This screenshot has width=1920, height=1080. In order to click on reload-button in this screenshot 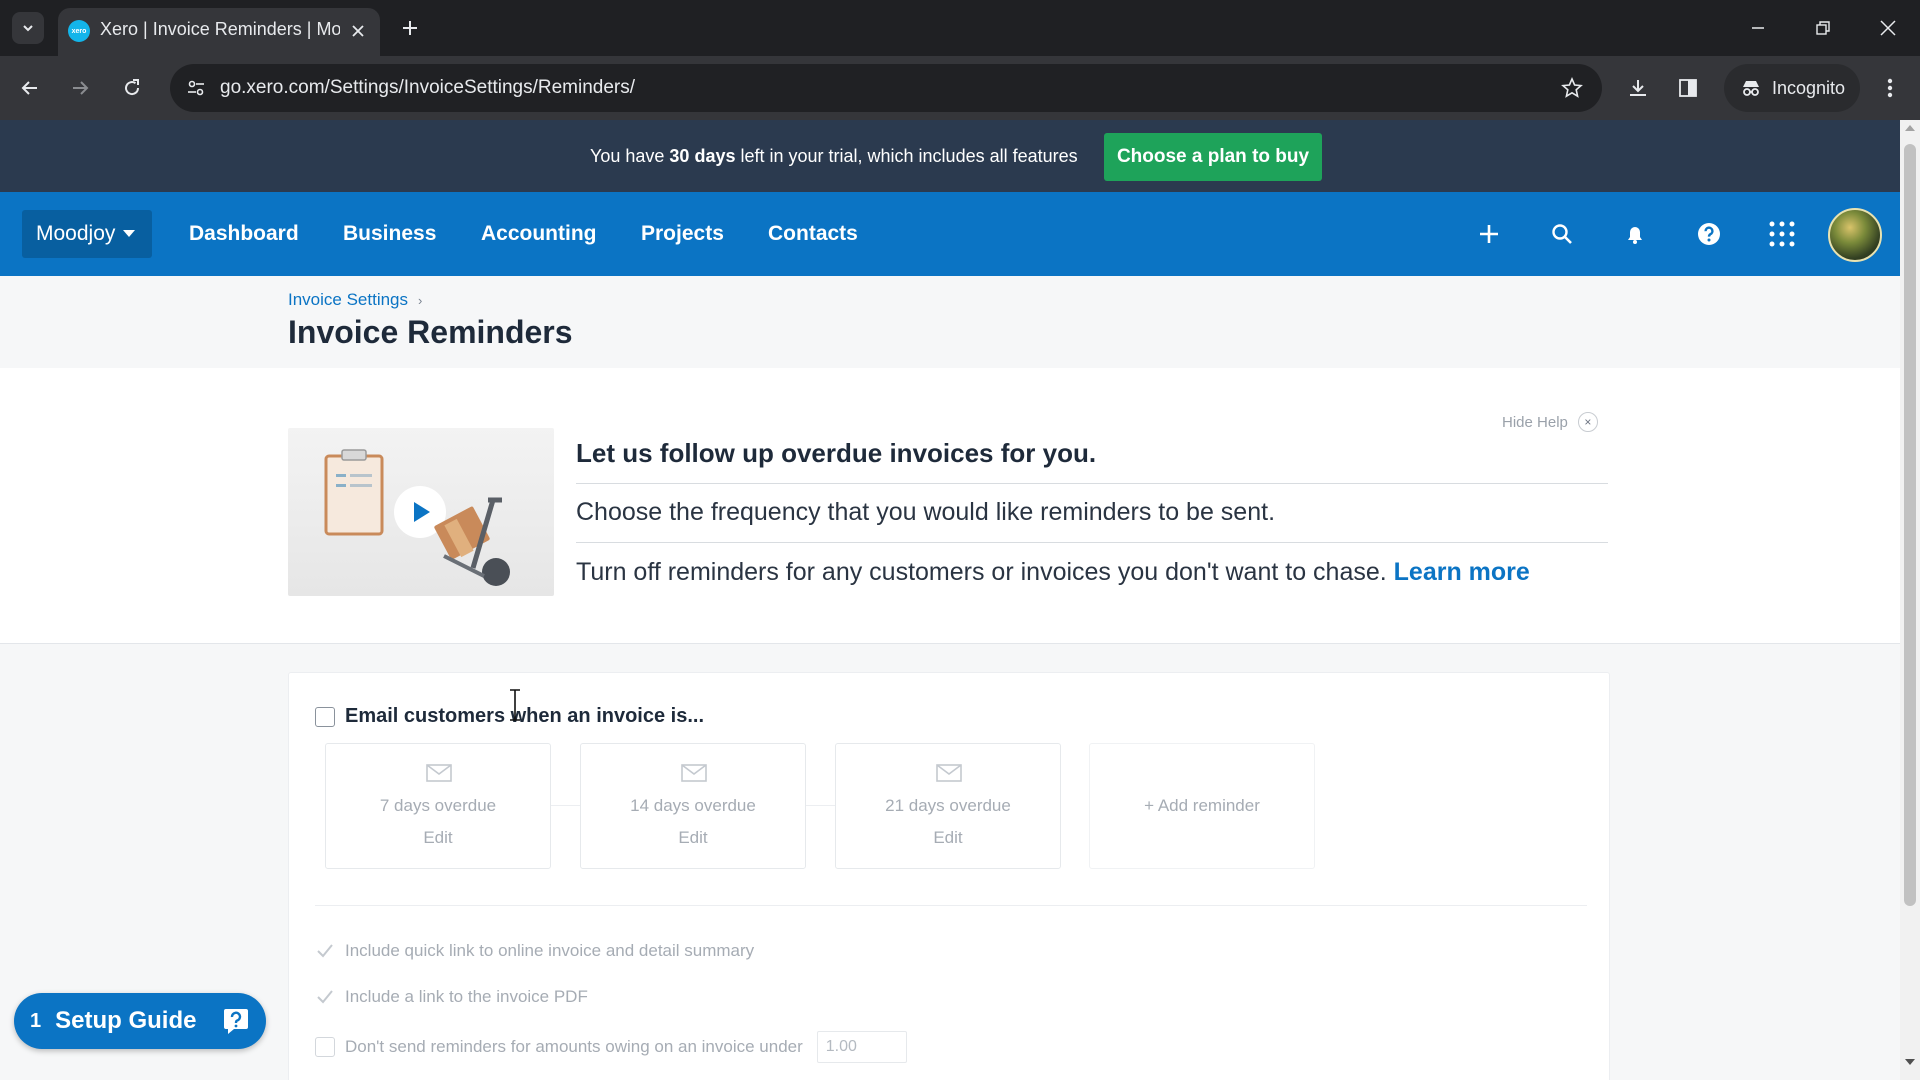, I will do `click(132, 88)`.